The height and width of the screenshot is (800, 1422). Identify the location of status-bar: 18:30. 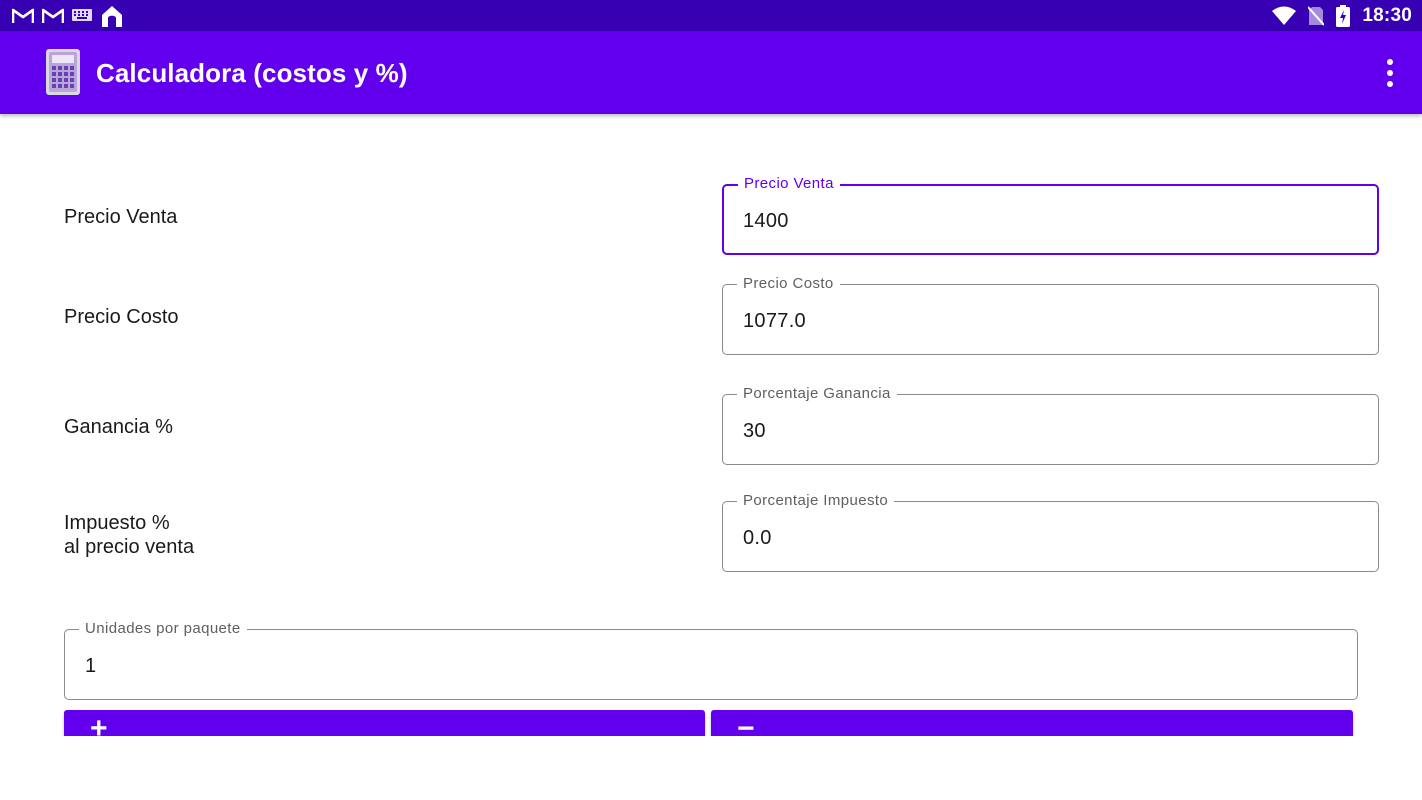
(711, 15).